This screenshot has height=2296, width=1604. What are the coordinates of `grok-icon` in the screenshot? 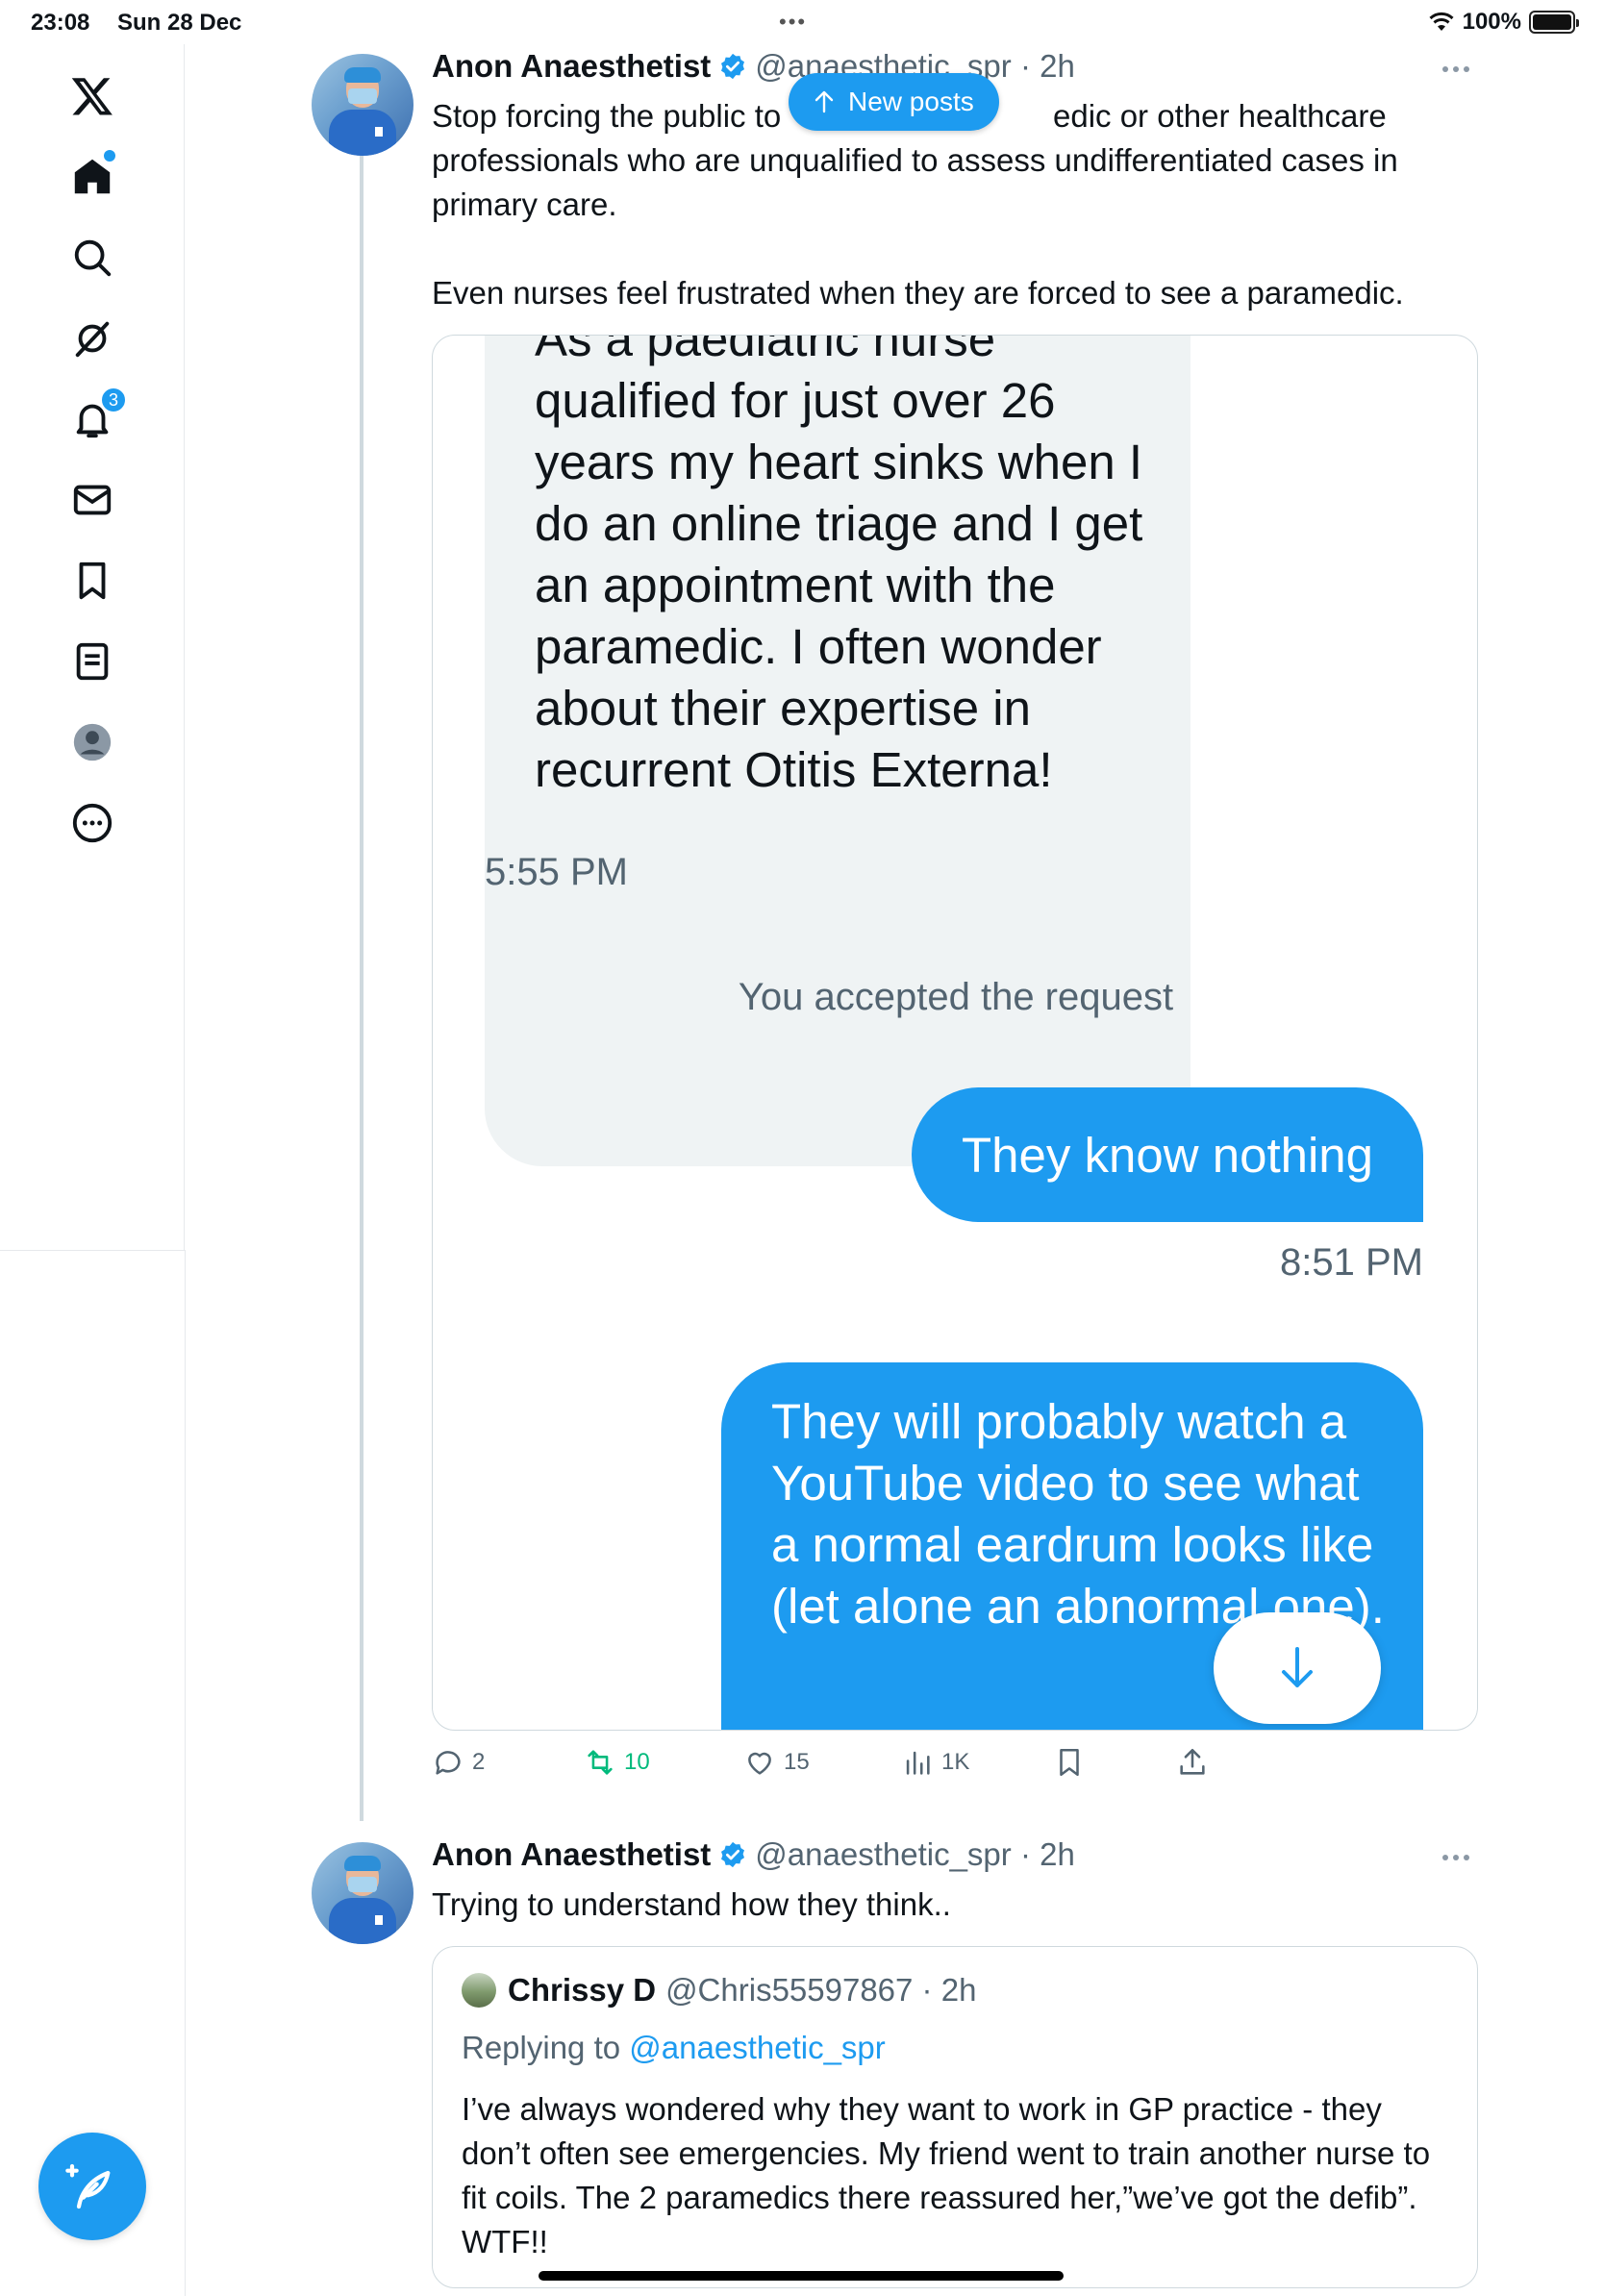 It's located at (92, 339).